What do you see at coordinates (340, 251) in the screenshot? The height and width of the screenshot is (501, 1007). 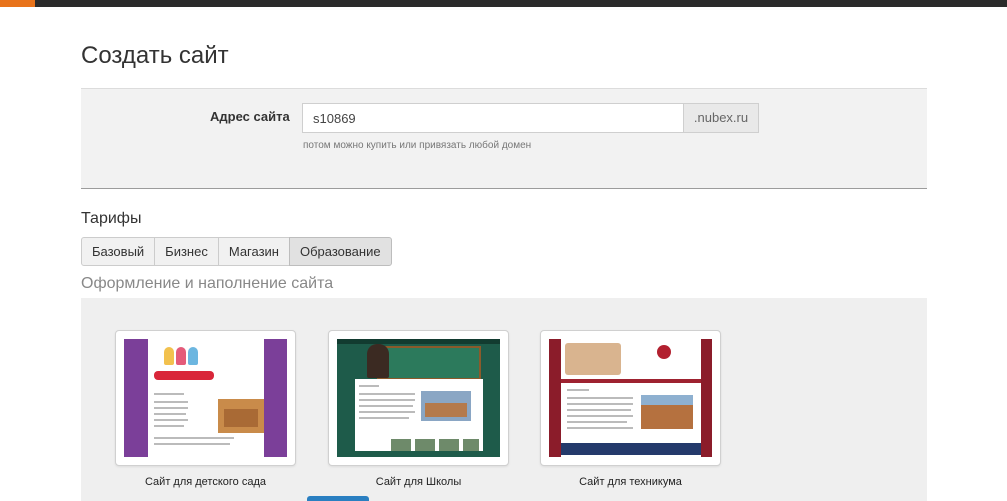 I see `tab-education: Образование` at bounding box center [340, 251].